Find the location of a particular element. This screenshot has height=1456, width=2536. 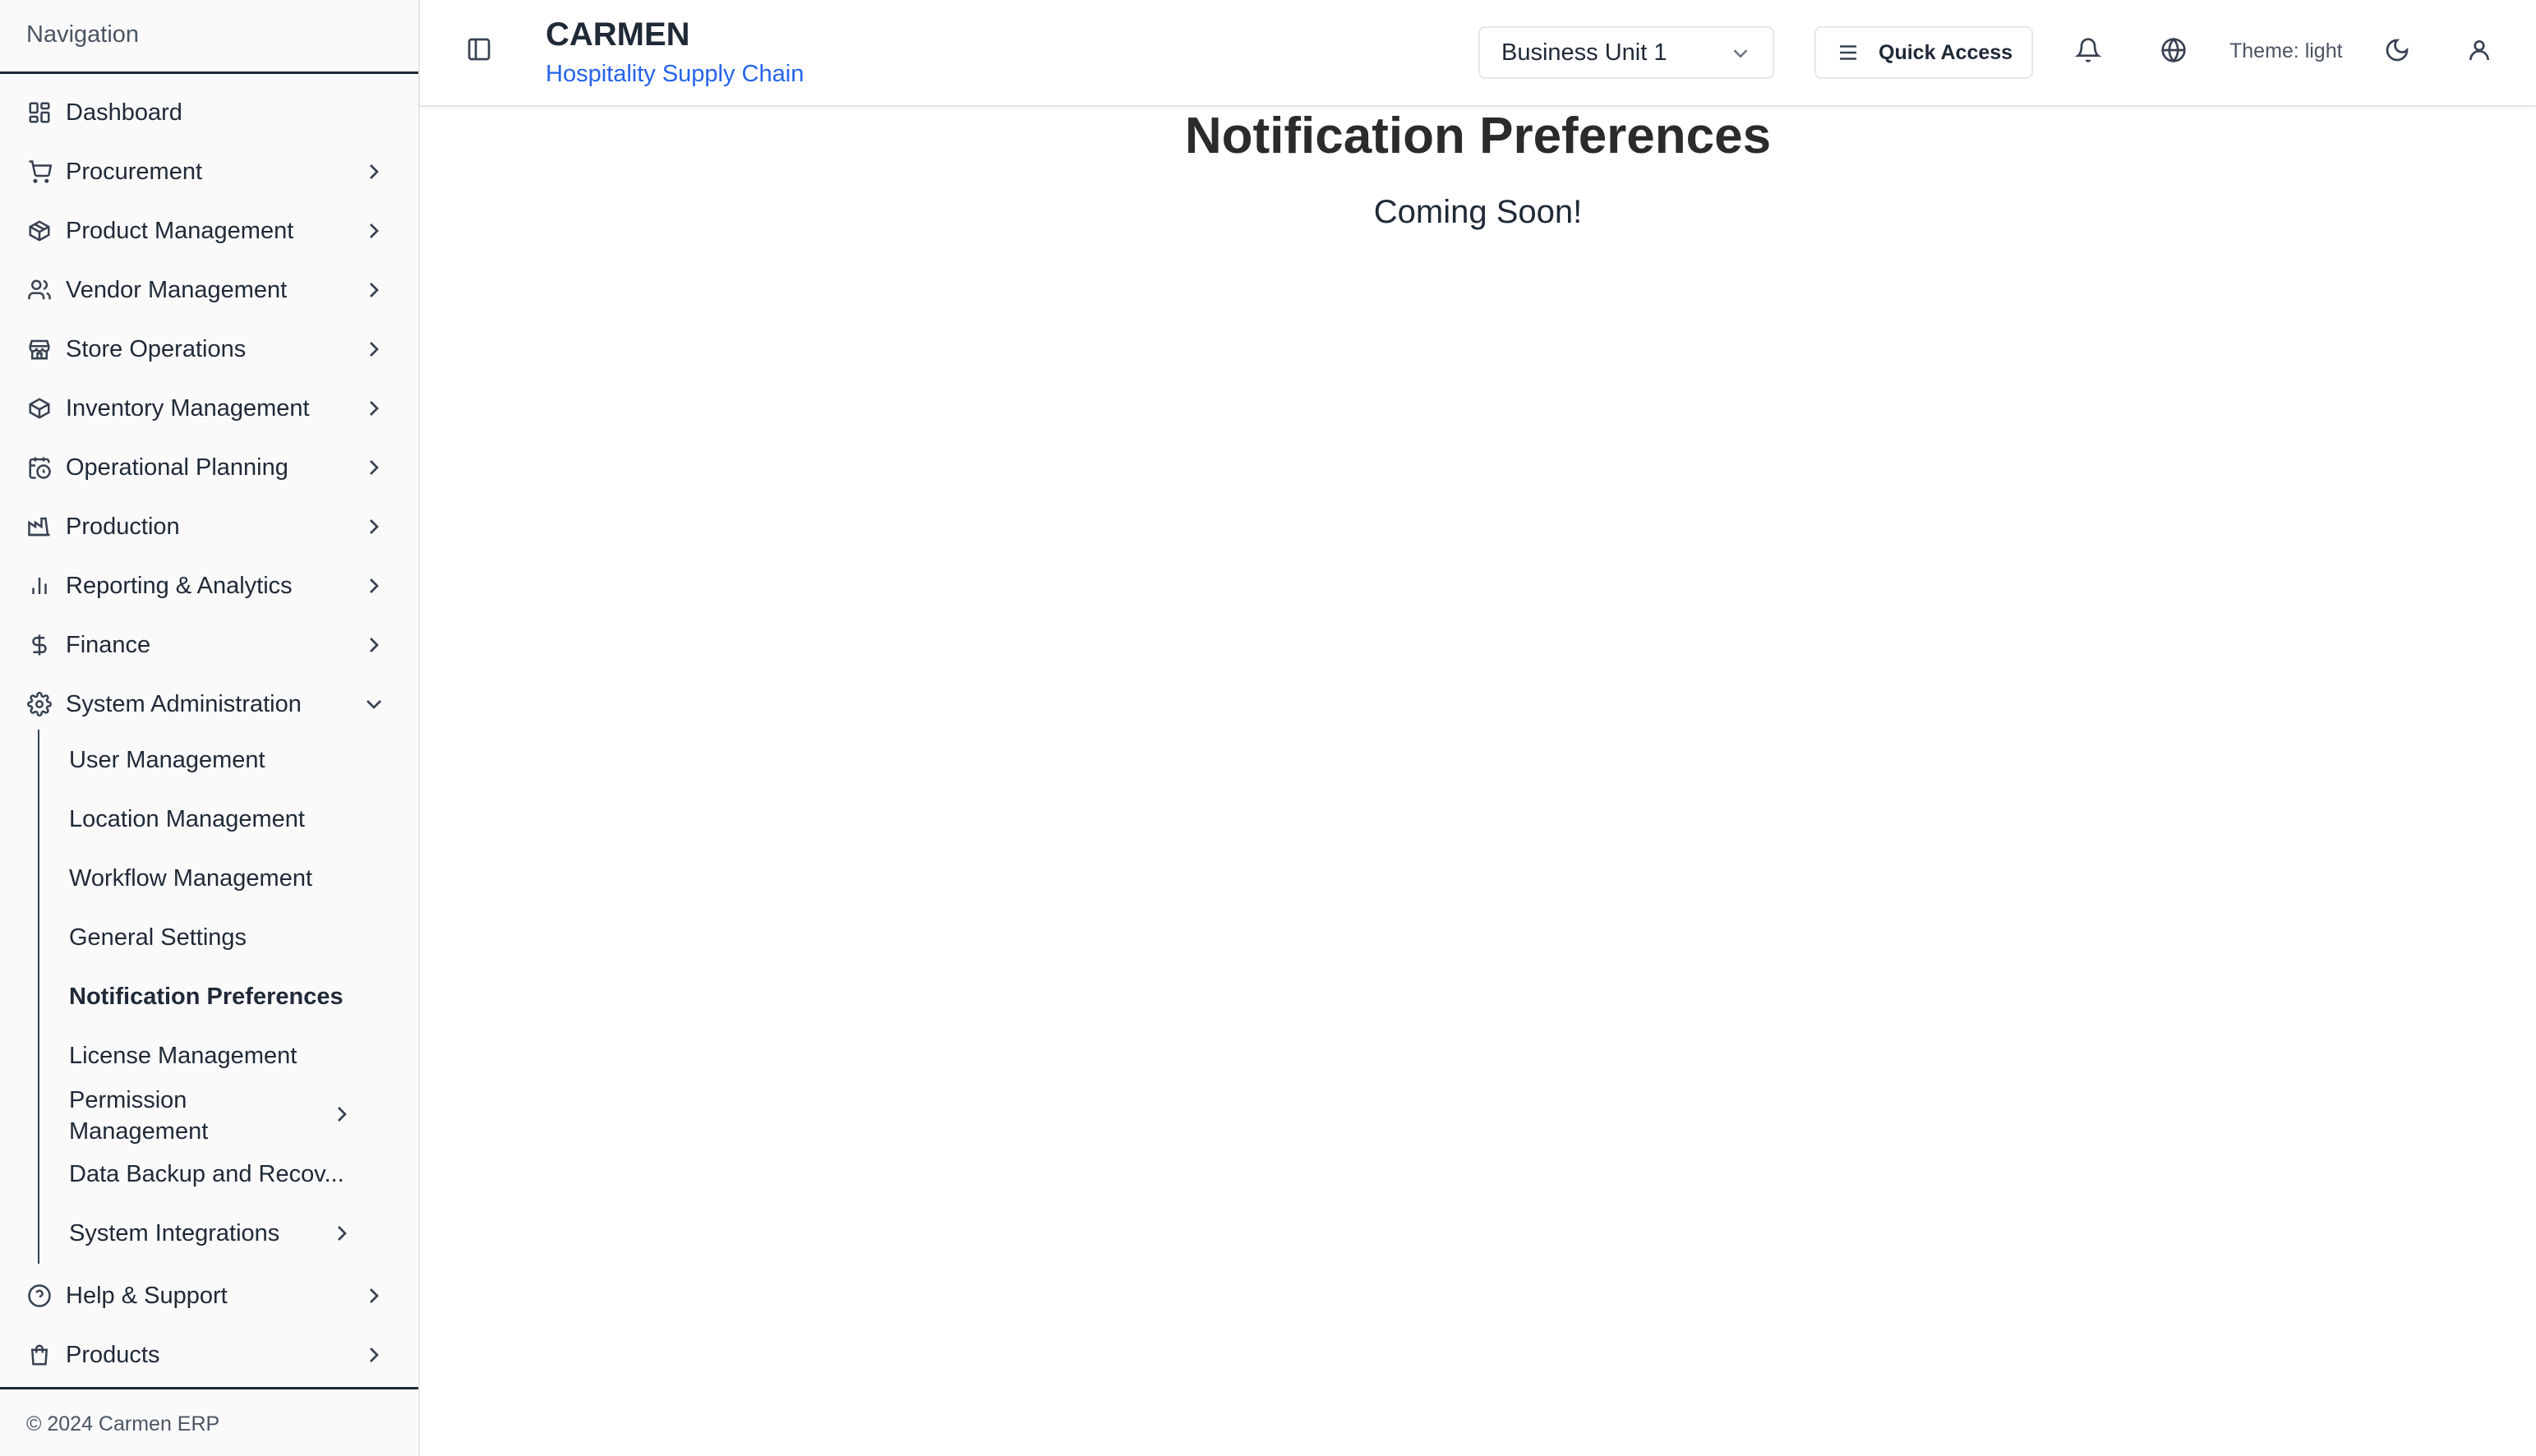

page-subtitle: Coming Soon! is located at coordinates (1478, 212).